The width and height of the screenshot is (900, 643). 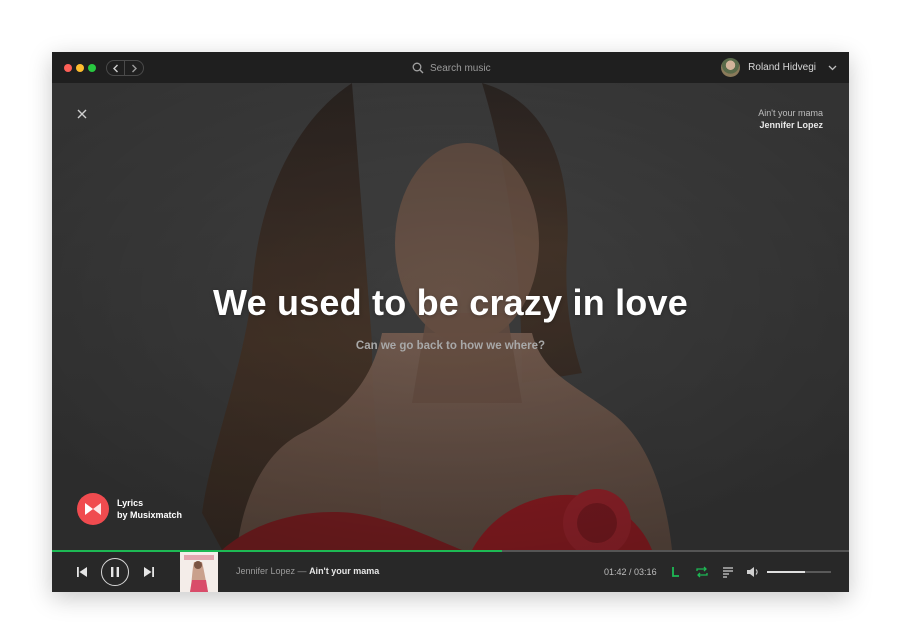 I want to click on queue-icon, so click(x=728, y=572).